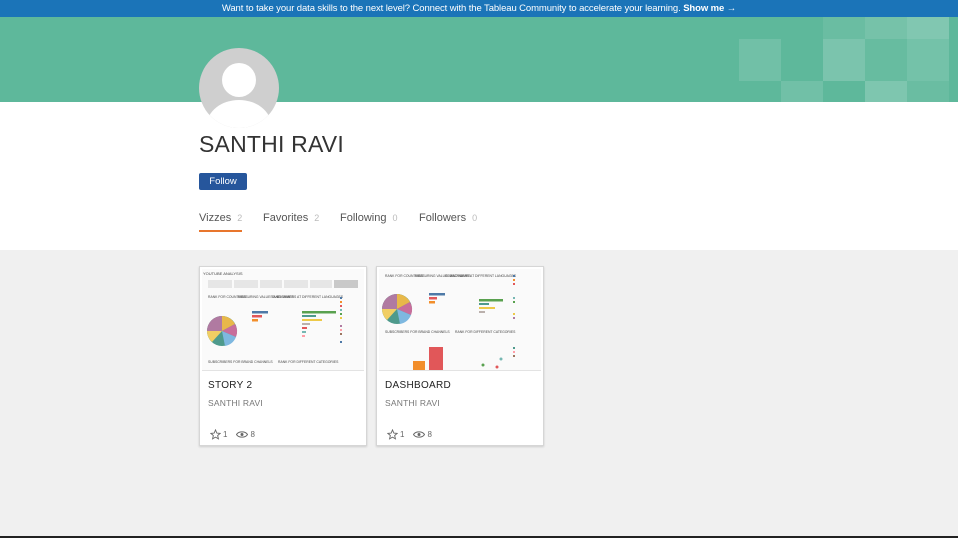  What do you see at coordinates (418, 385) in the screenshot?
I see `viz-title: DASHBOARD` at bounding box center [418, 385].